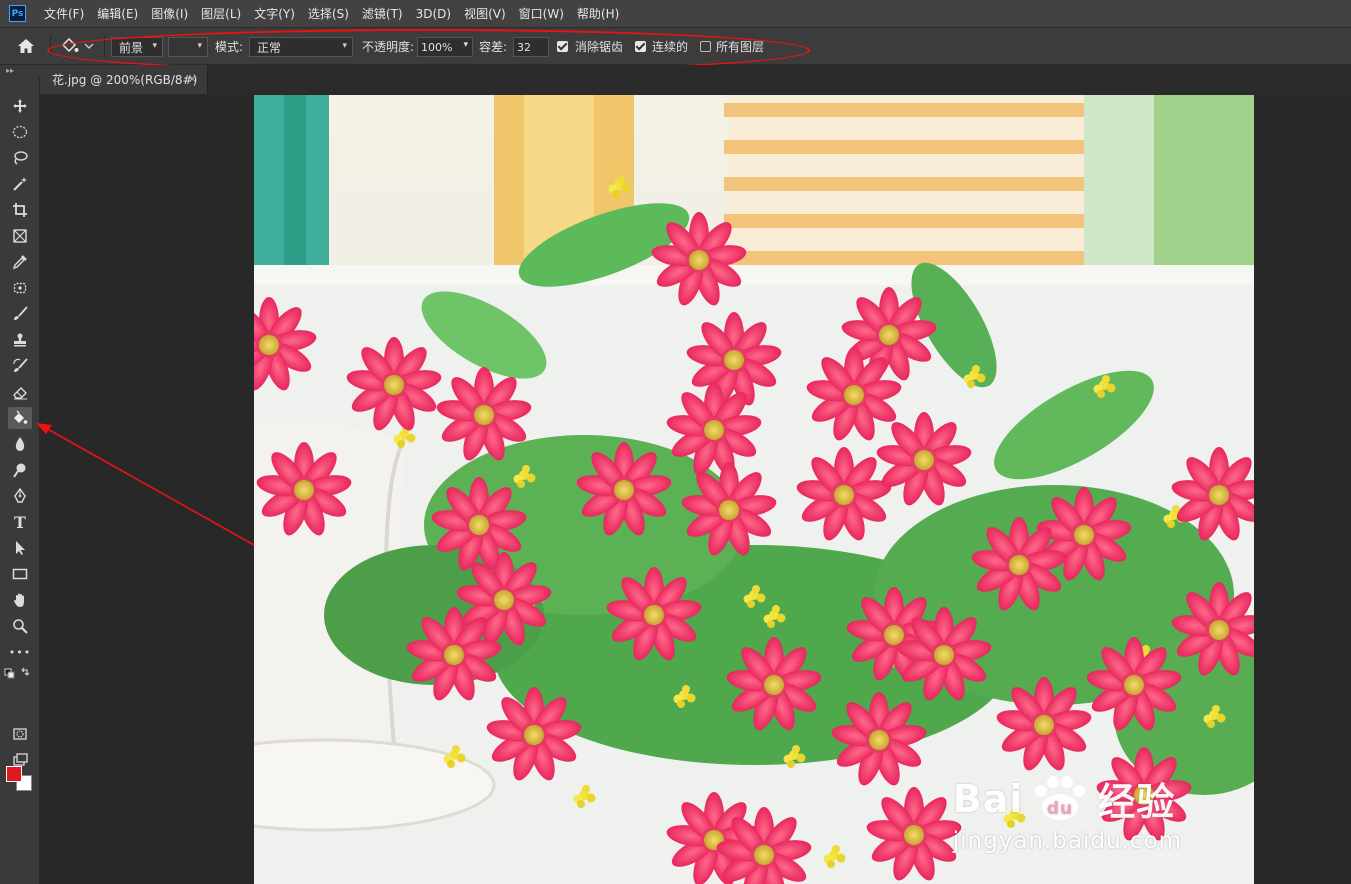 This screenshot has width=1351, height=884. I want to click on fill-source-value: 前景, so click(131, 47).